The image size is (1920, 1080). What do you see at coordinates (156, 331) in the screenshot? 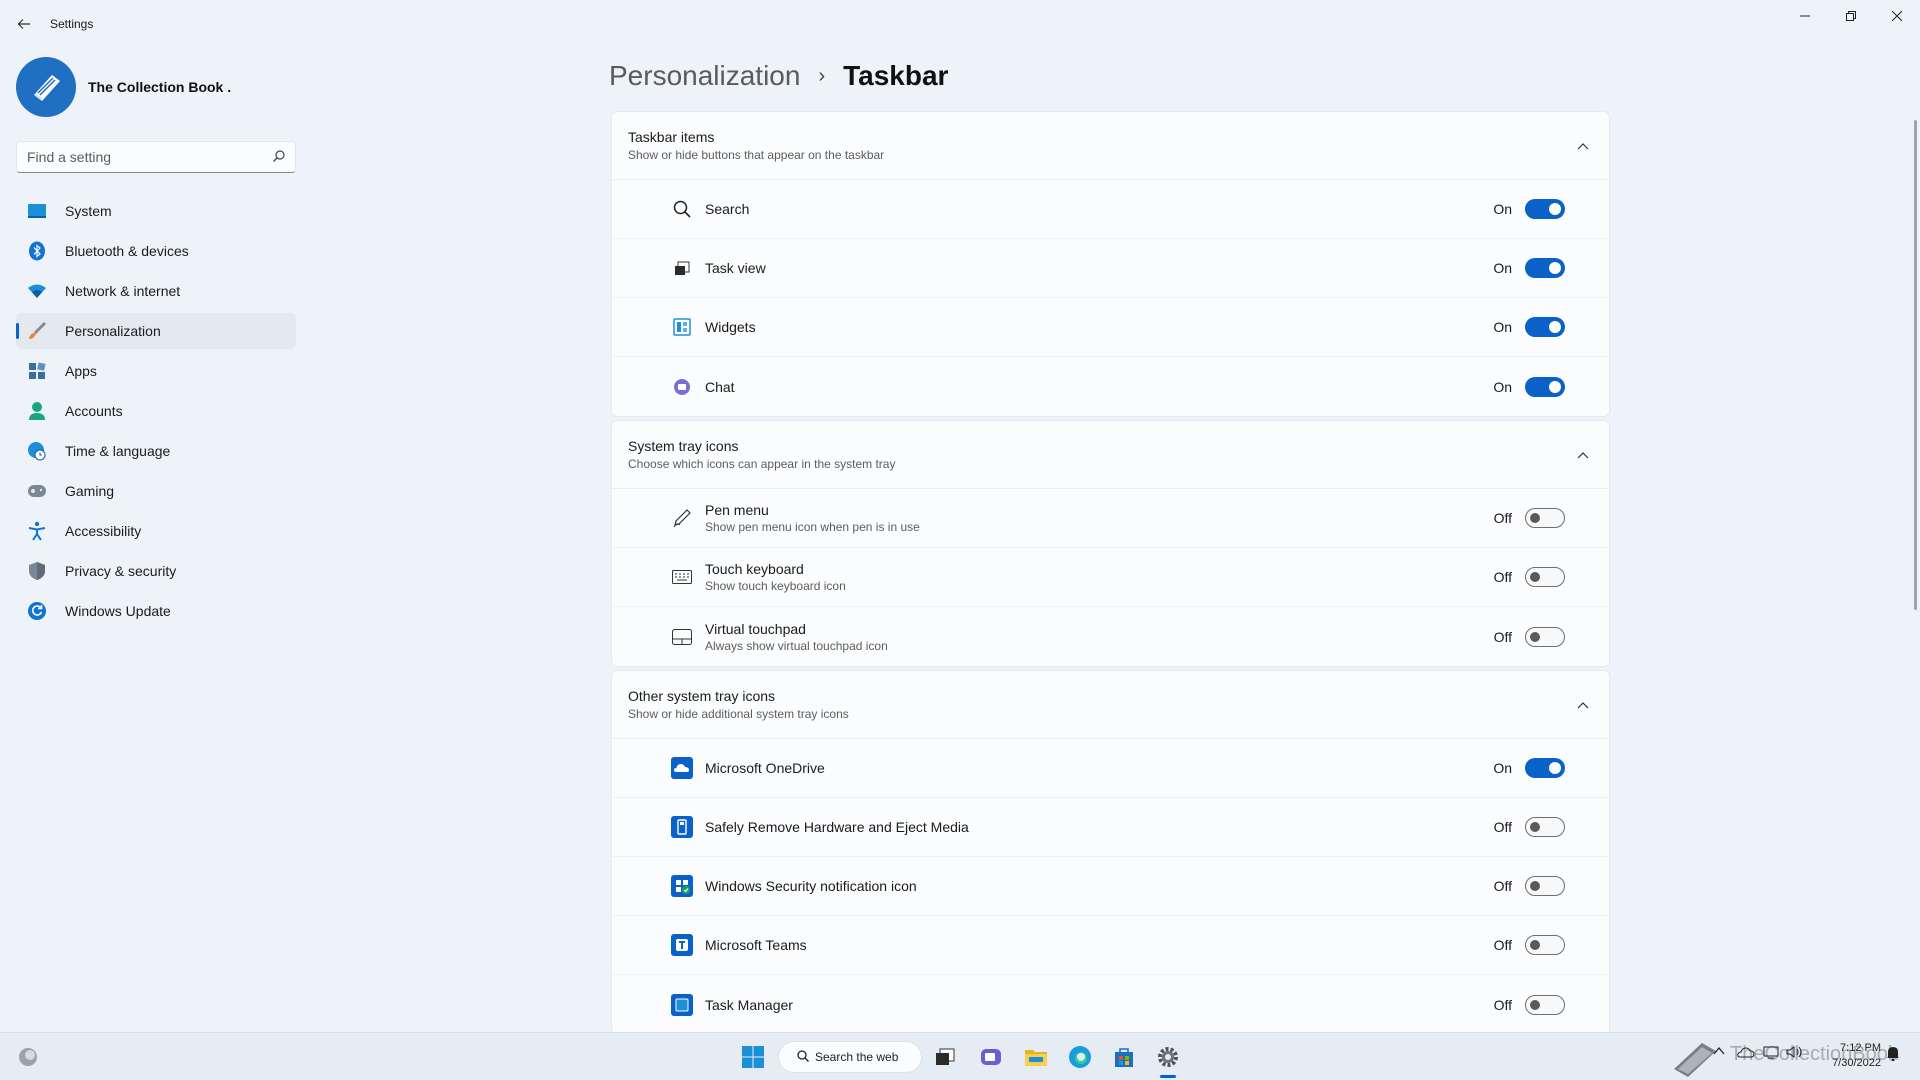
I see `sidebar-item-personalization: Personalization` at bounding box center [156, 331].